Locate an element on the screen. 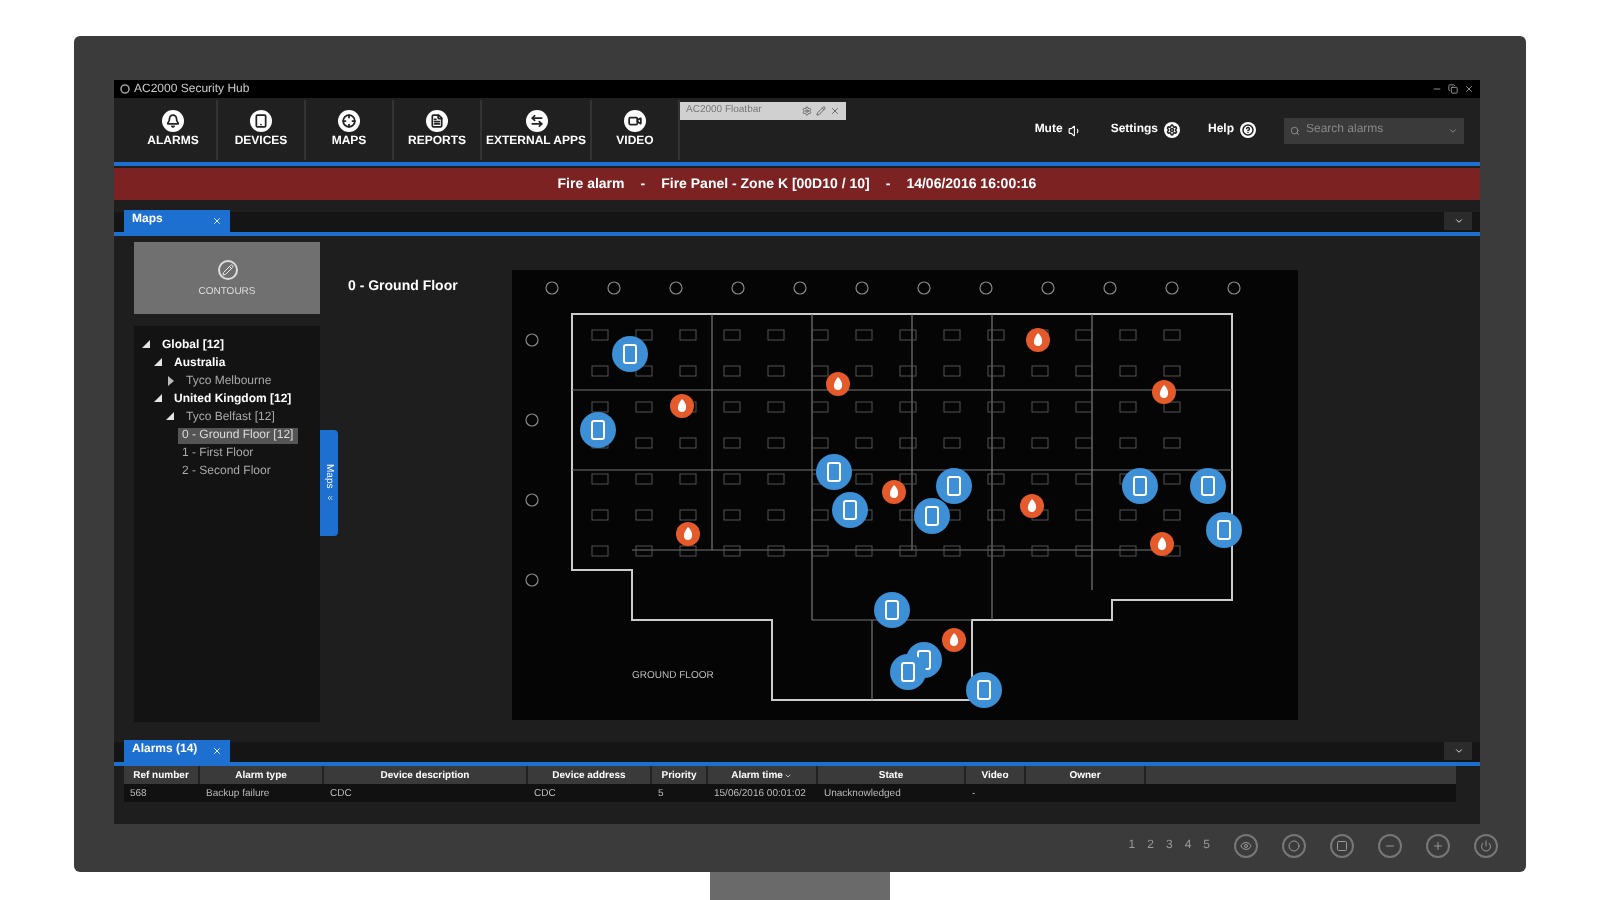  square-icon is located at coordinates (1342, 846).